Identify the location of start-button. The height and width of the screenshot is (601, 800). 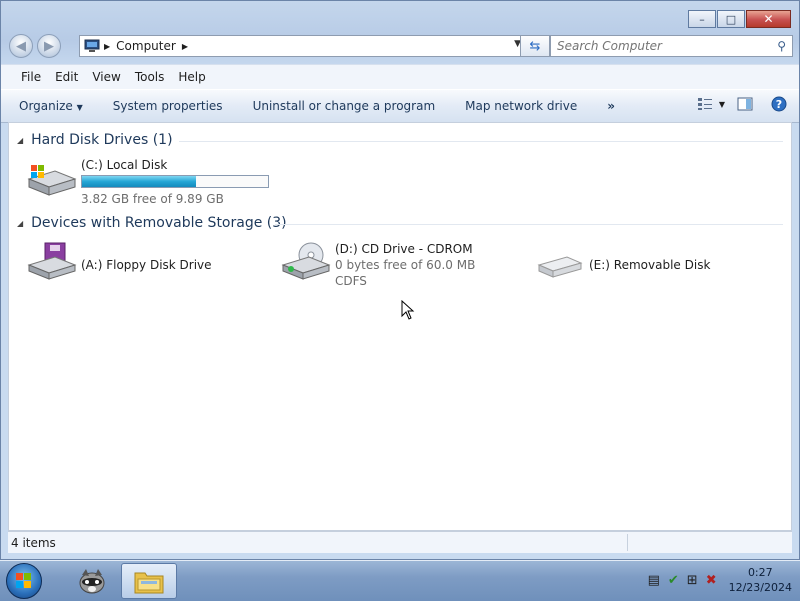
(24, 581).